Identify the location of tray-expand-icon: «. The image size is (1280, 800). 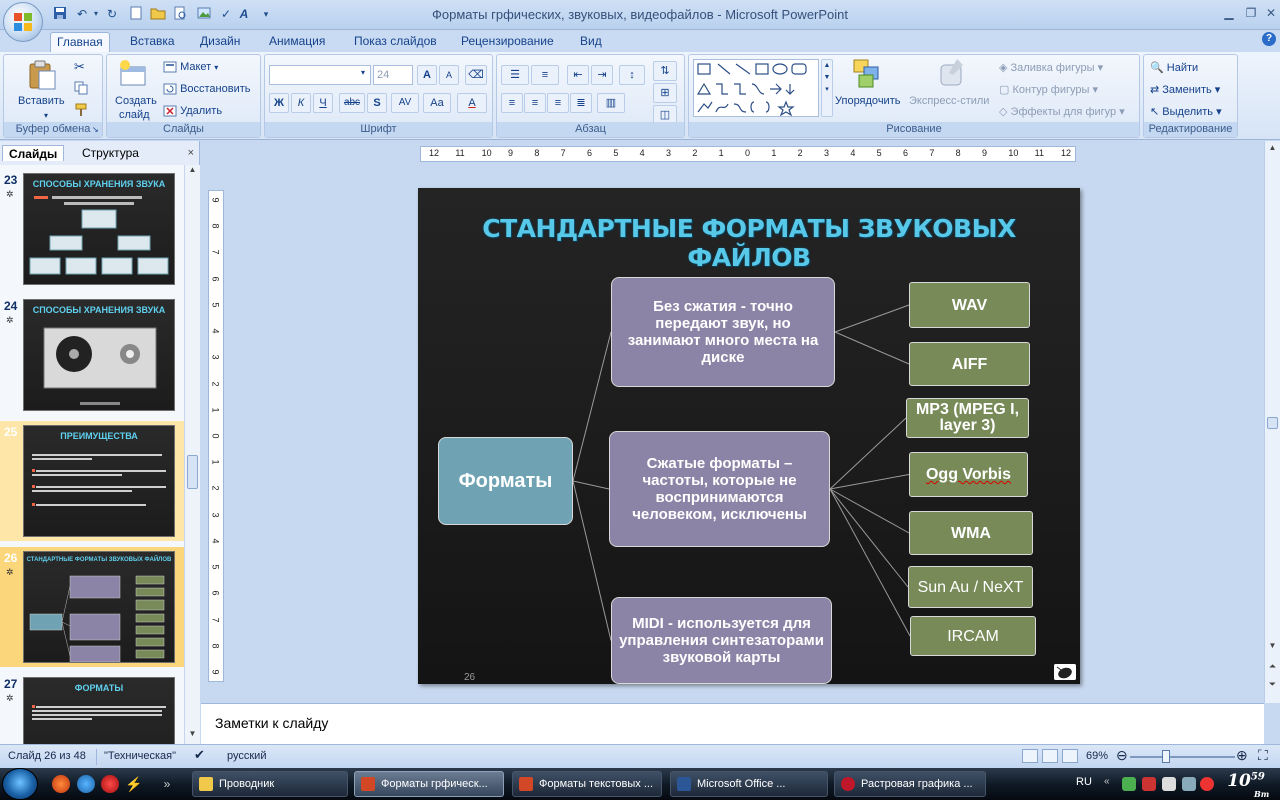
(1107, 781).